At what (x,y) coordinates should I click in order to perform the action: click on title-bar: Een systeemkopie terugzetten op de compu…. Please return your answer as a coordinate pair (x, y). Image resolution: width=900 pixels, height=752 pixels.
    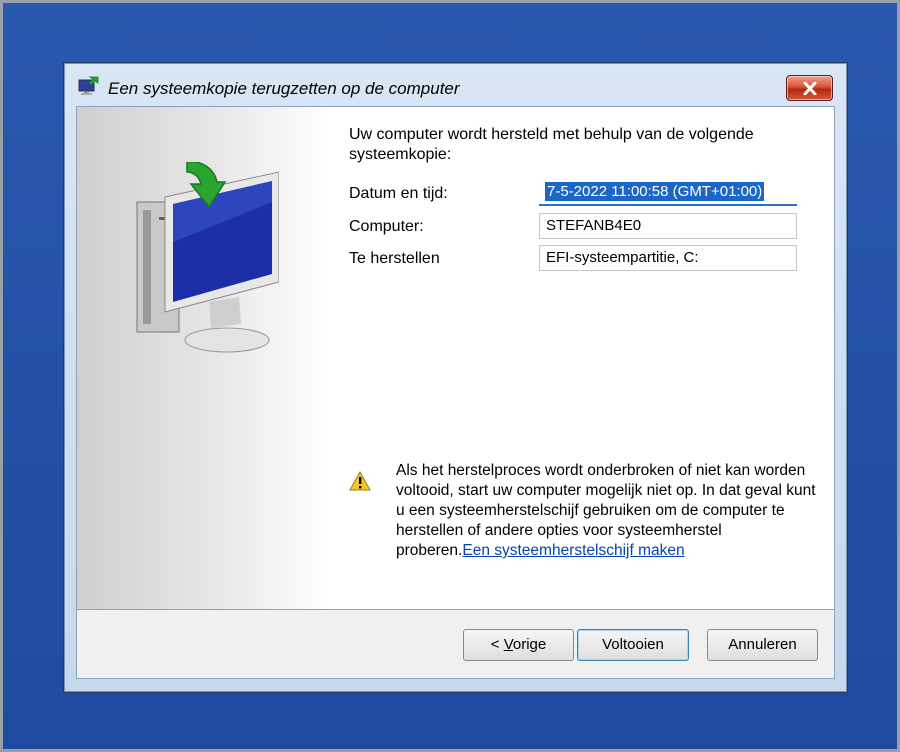
    Looking at the image, I should click on (455, 84).